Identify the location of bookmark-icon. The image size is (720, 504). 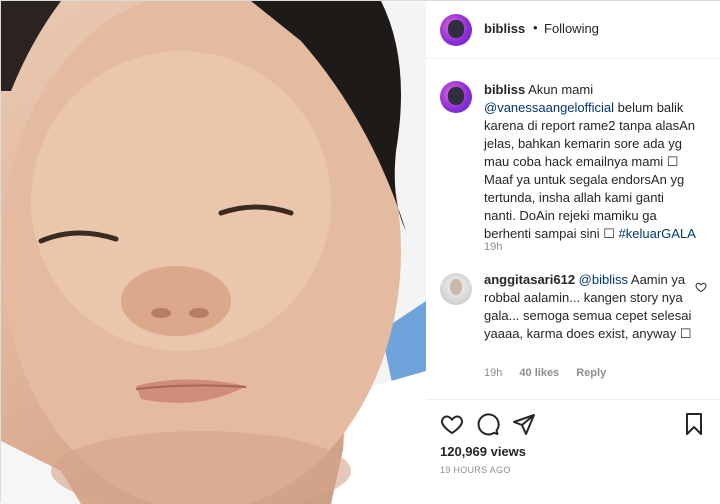
(694, 424).